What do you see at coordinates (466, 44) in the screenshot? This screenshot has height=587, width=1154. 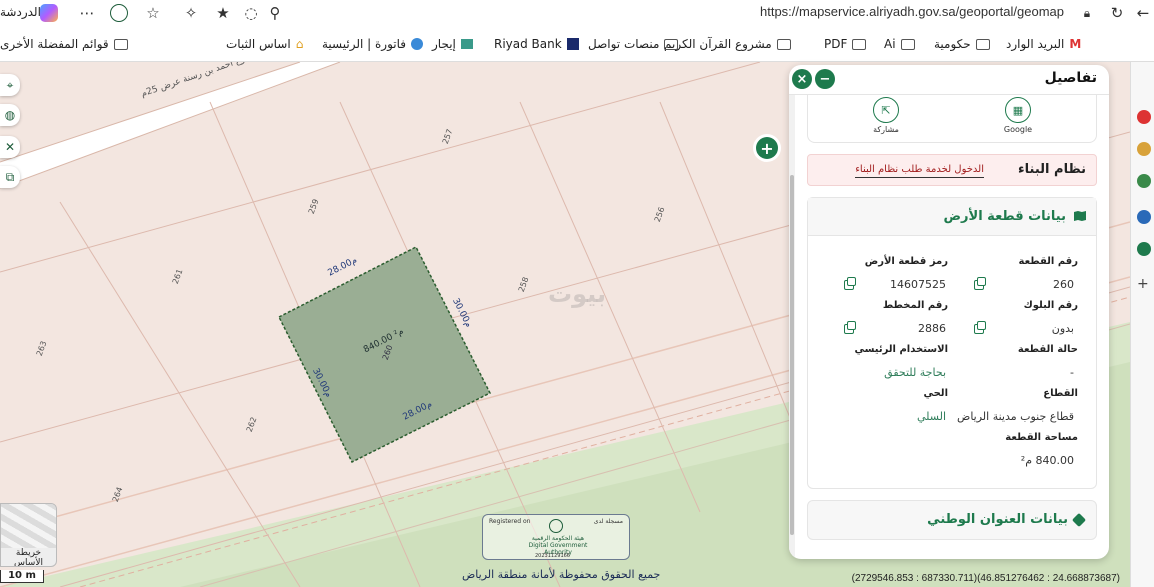 I see `ejar-icon` at bounding box center [466, 44].